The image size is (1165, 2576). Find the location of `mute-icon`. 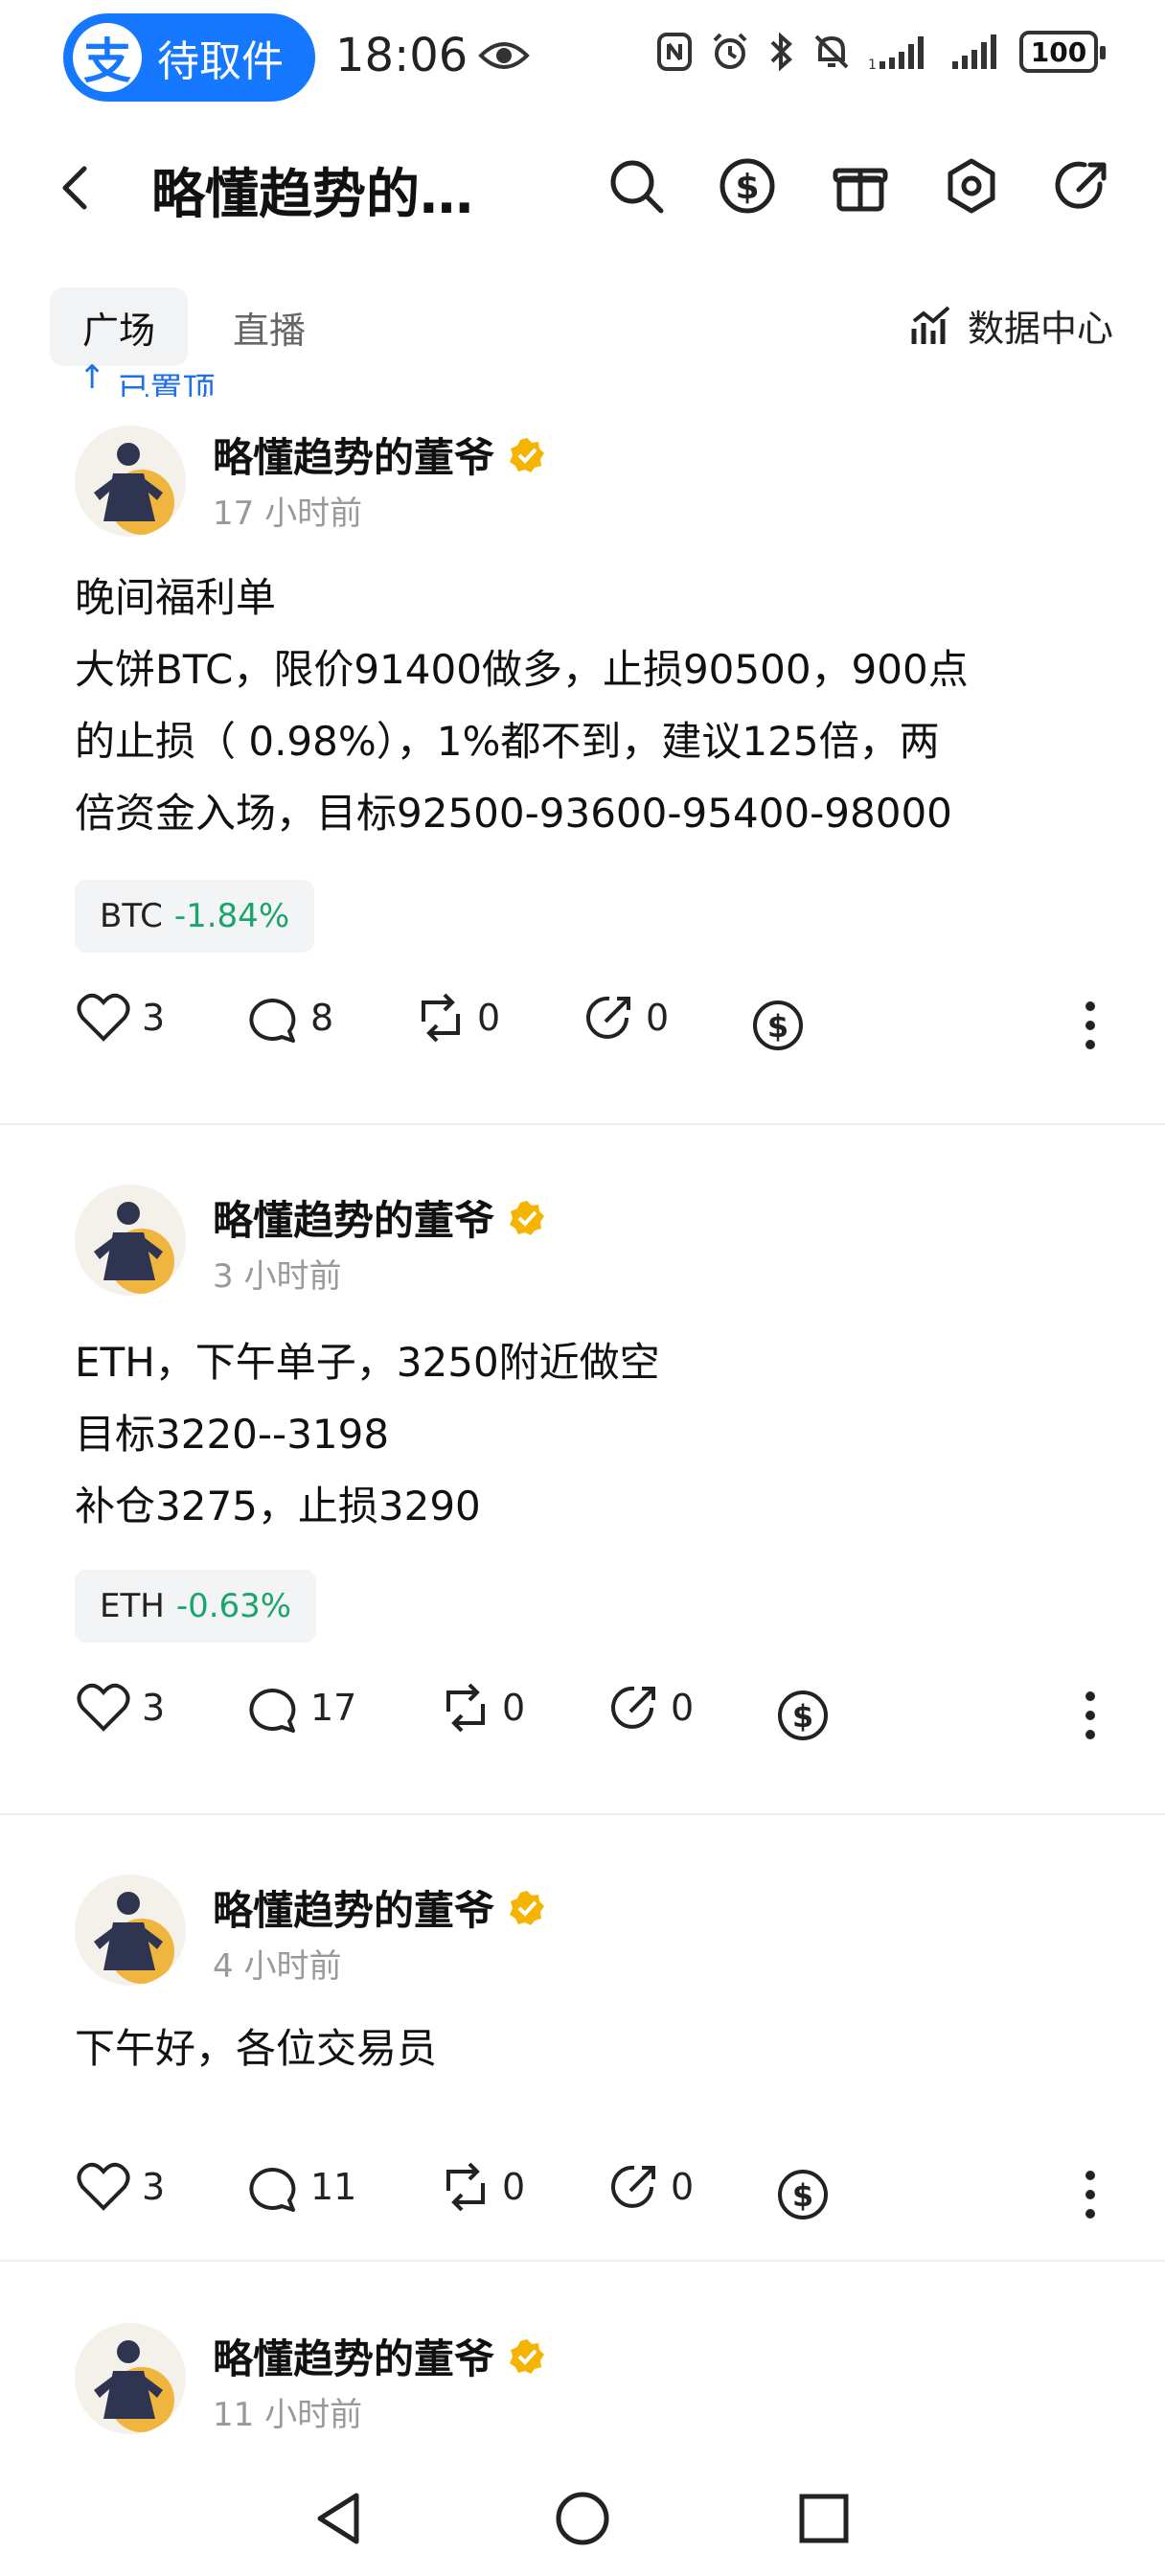

mute-icon is located at coordinates (831, 51).